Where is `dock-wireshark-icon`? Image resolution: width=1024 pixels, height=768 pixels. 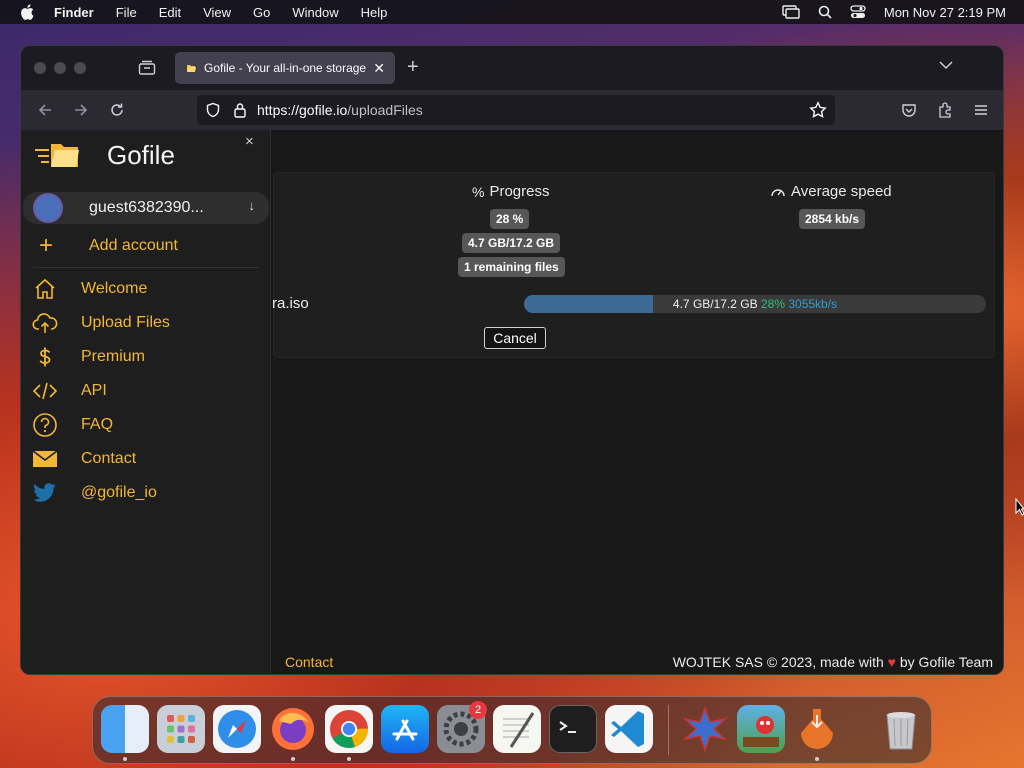 dock-wireshark-icon is located at coordinates (705, 729).